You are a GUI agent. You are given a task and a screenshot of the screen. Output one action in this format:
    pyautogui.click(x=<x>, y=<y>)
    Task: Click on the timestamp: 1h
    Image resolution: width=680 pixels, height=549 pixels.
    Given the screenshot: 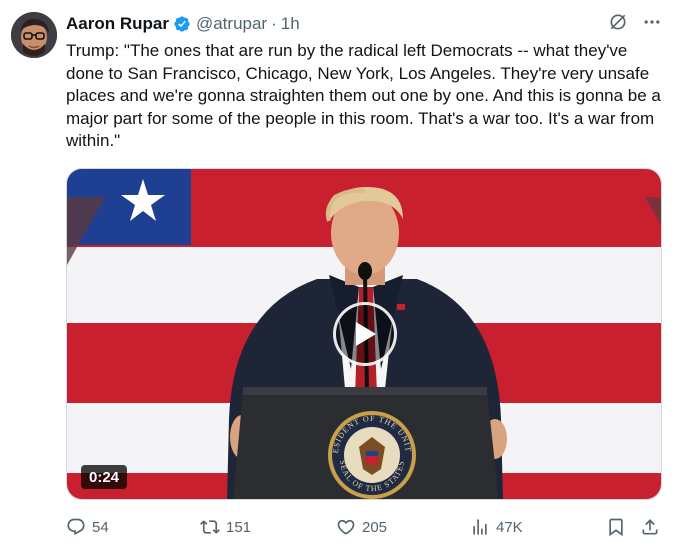 What is the action you would take?
    pyautogui.click(x=290, y=24)
    